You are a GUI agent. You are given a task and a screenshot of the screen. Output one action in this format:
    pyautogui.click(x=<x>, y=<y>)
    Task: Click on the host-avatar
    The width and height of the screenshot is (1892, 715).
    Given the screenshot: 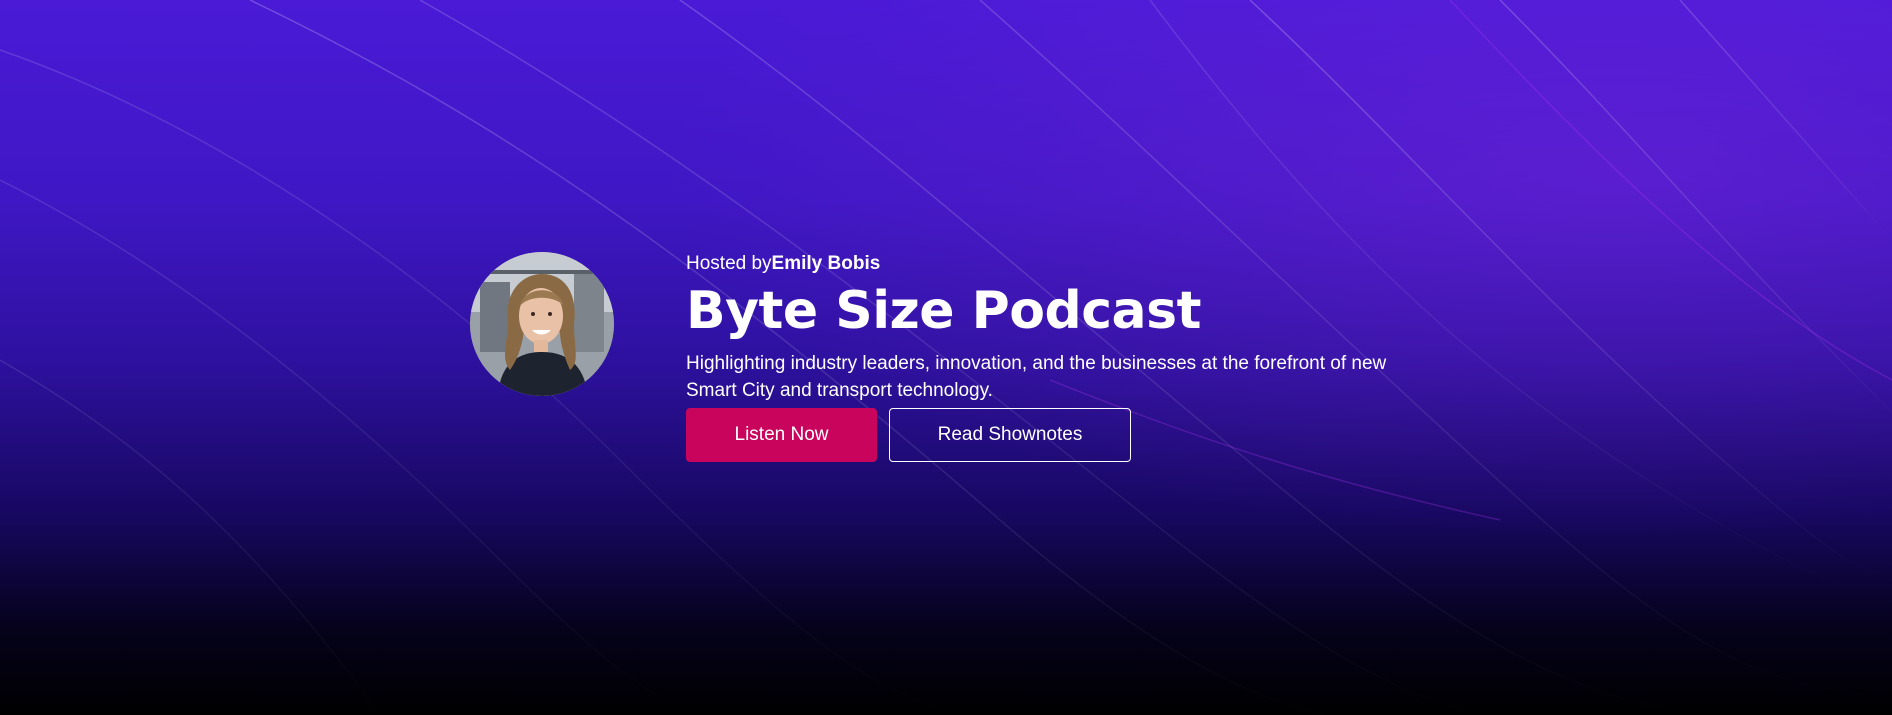 What is the action you would take?
    pyautogui.click(x=542, y=324)
    